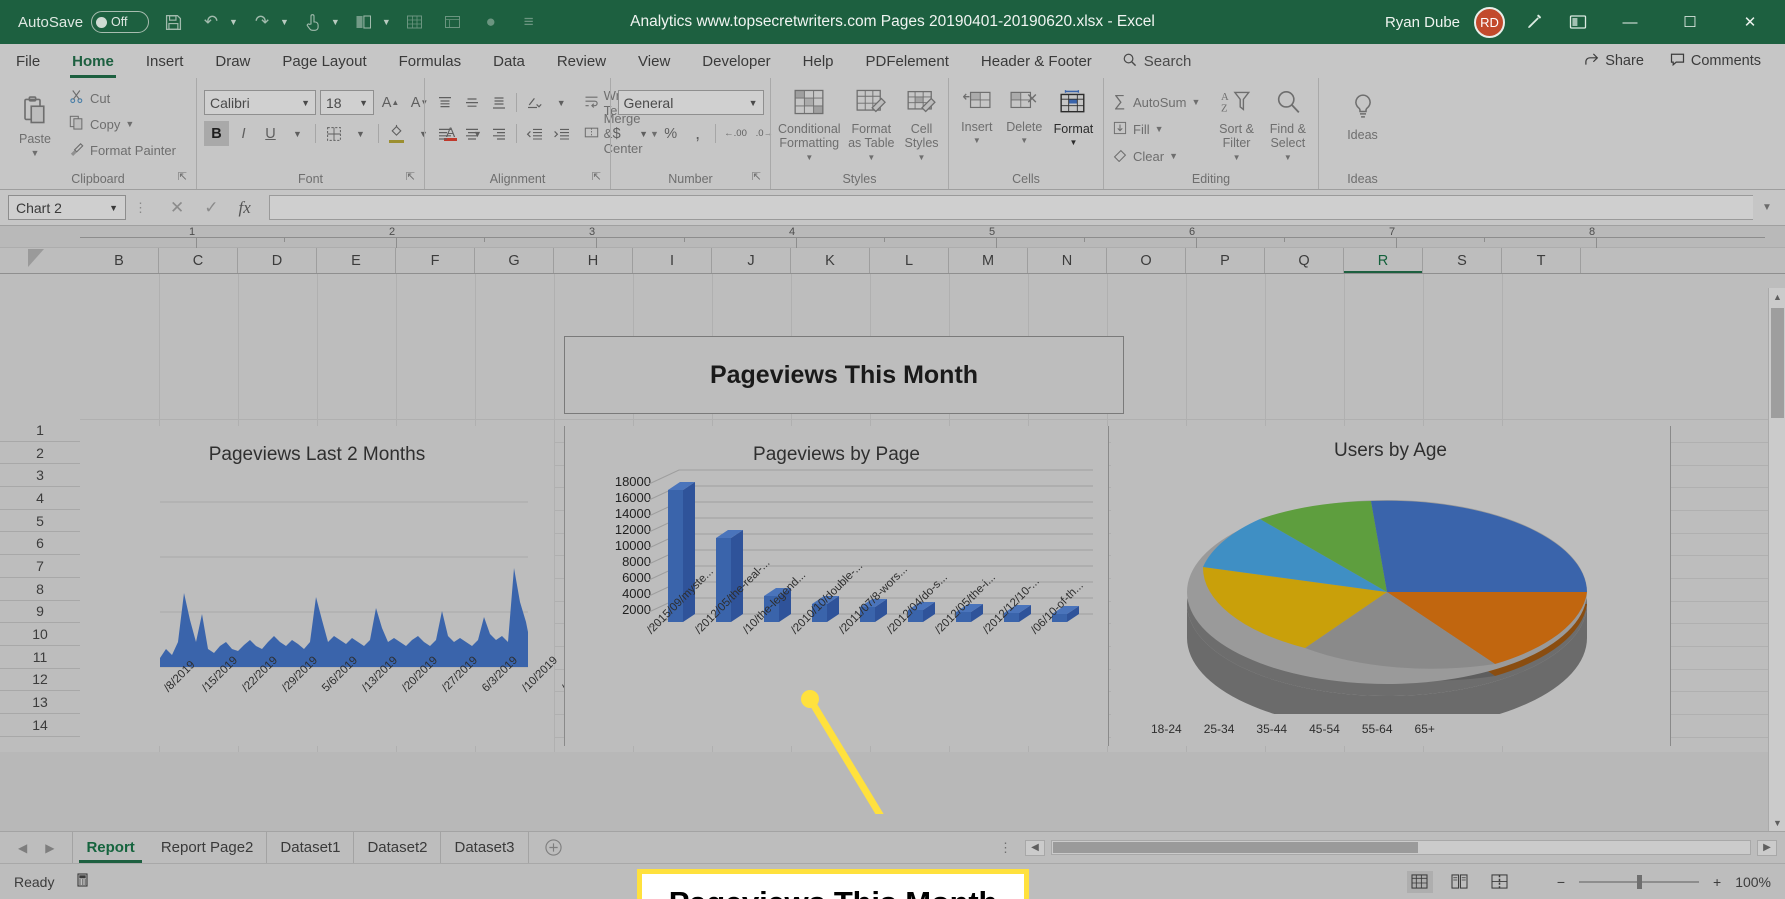  Describe the element at coordinates (1167, 61) in the screenshot. I see `search-placeholder: Search` at that location.